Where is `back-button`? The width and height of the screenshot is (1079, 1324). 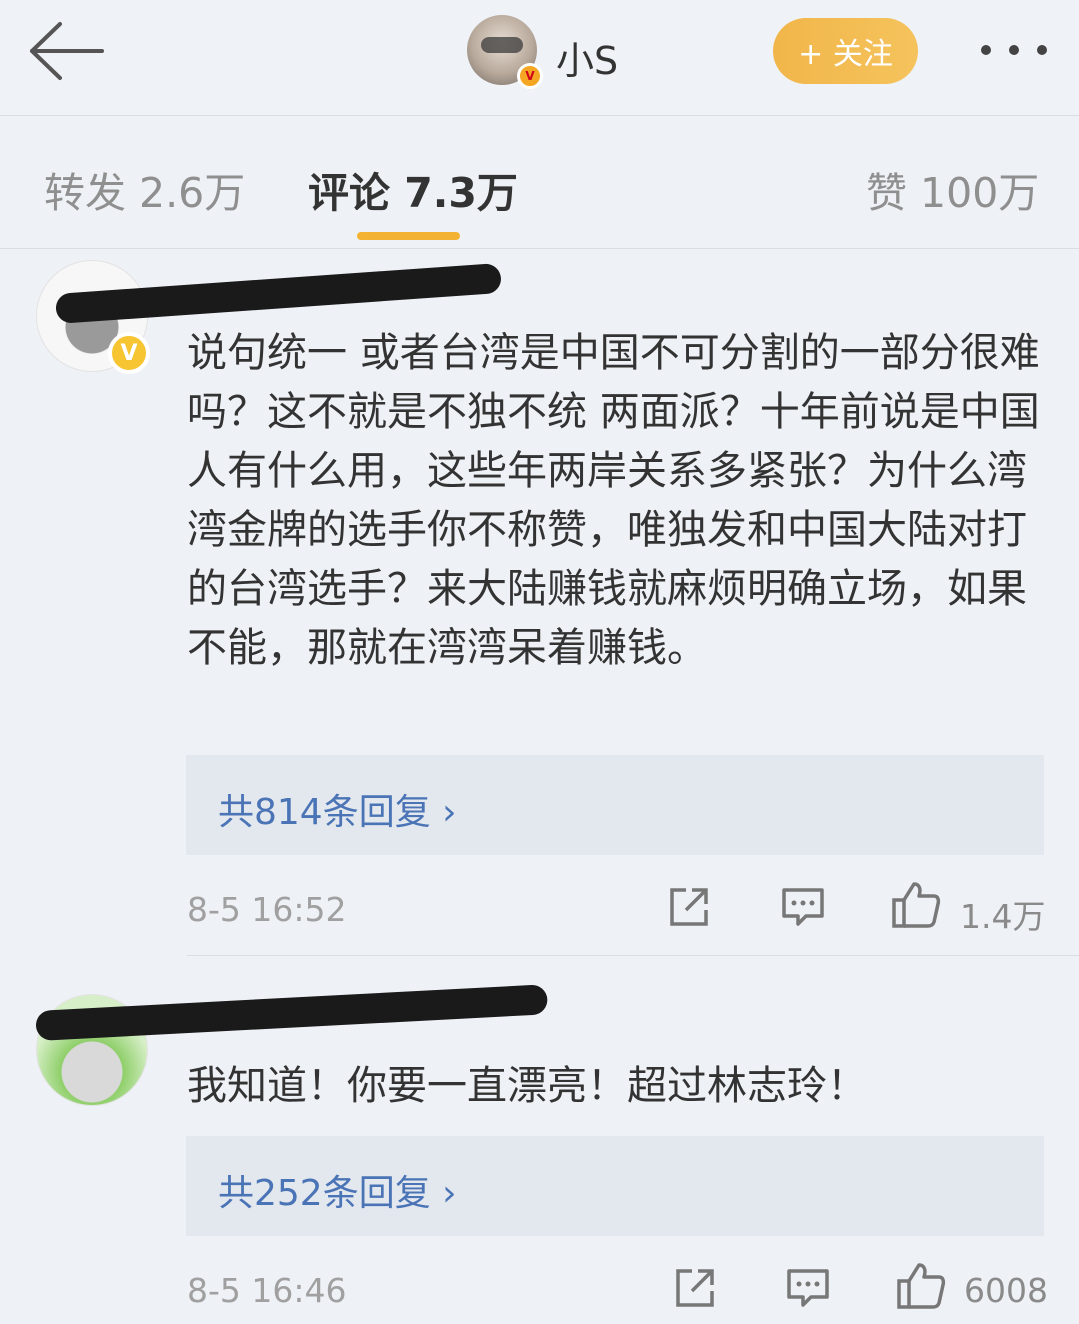 back-button is located at coordinates (66, 51).